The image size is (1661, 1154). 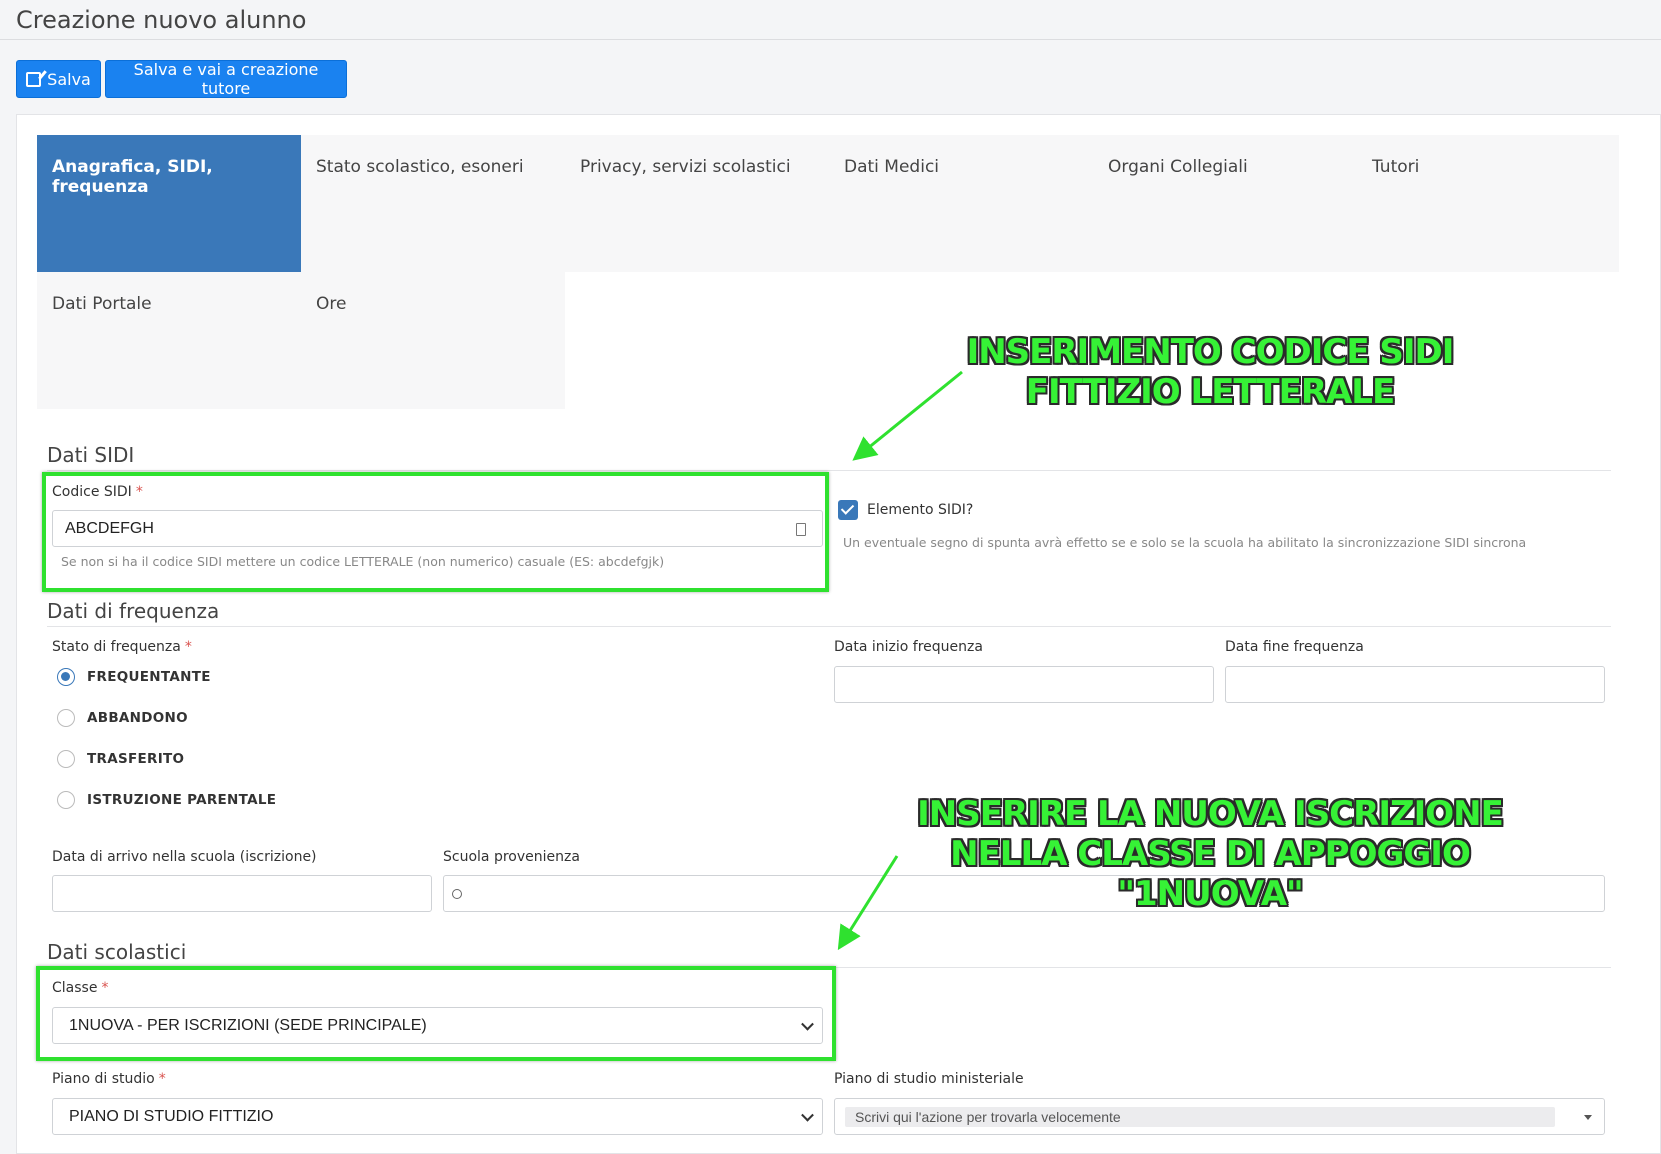 I want to click on radio-trasferito: TRASFERITO, so click(x=120, y=759).